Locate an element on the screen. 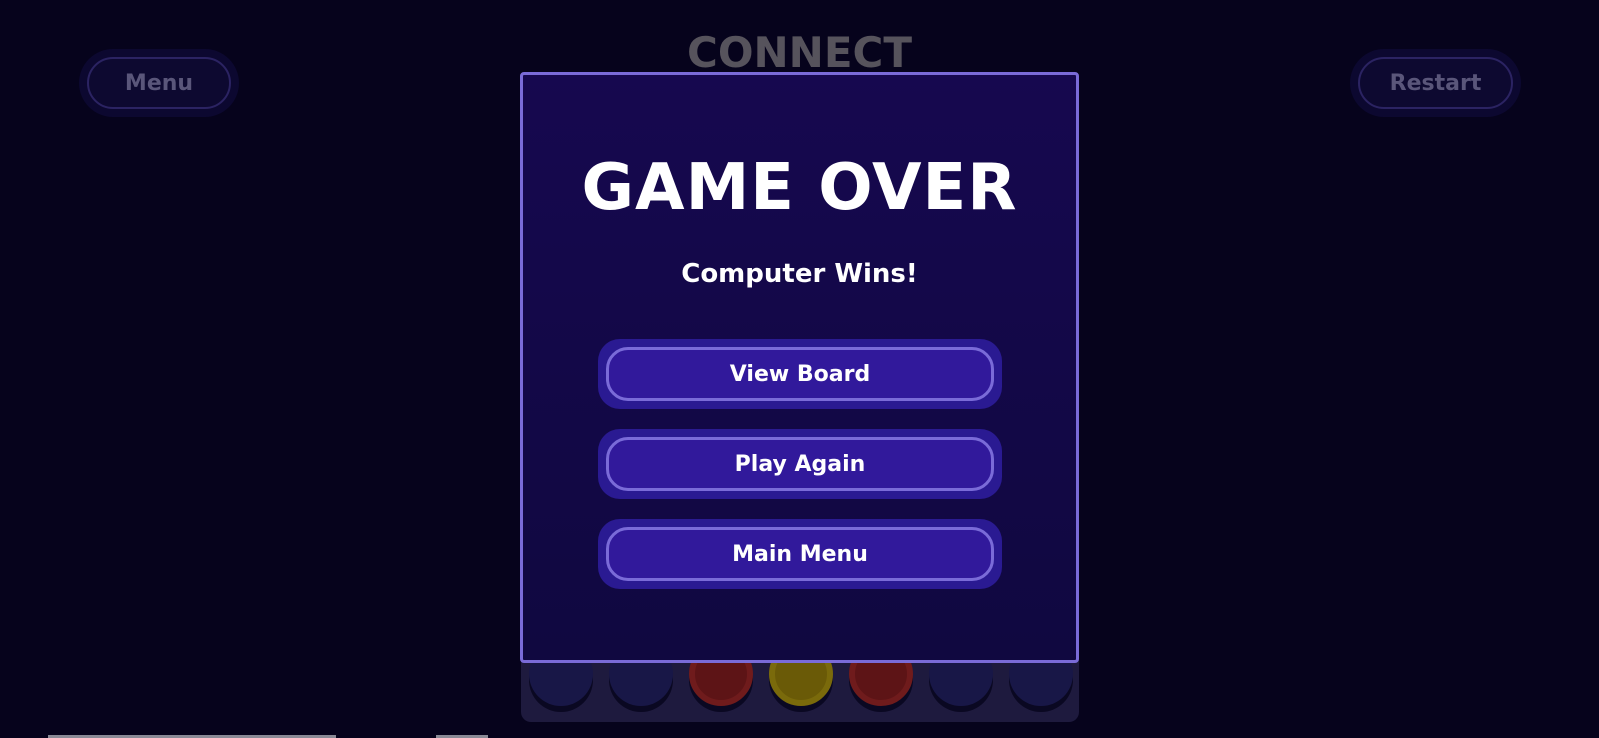 Image resolution: width=1599 pixels, height=738 pixels. play-again-button-frame: Play Again is located at coordinates (800, 464).